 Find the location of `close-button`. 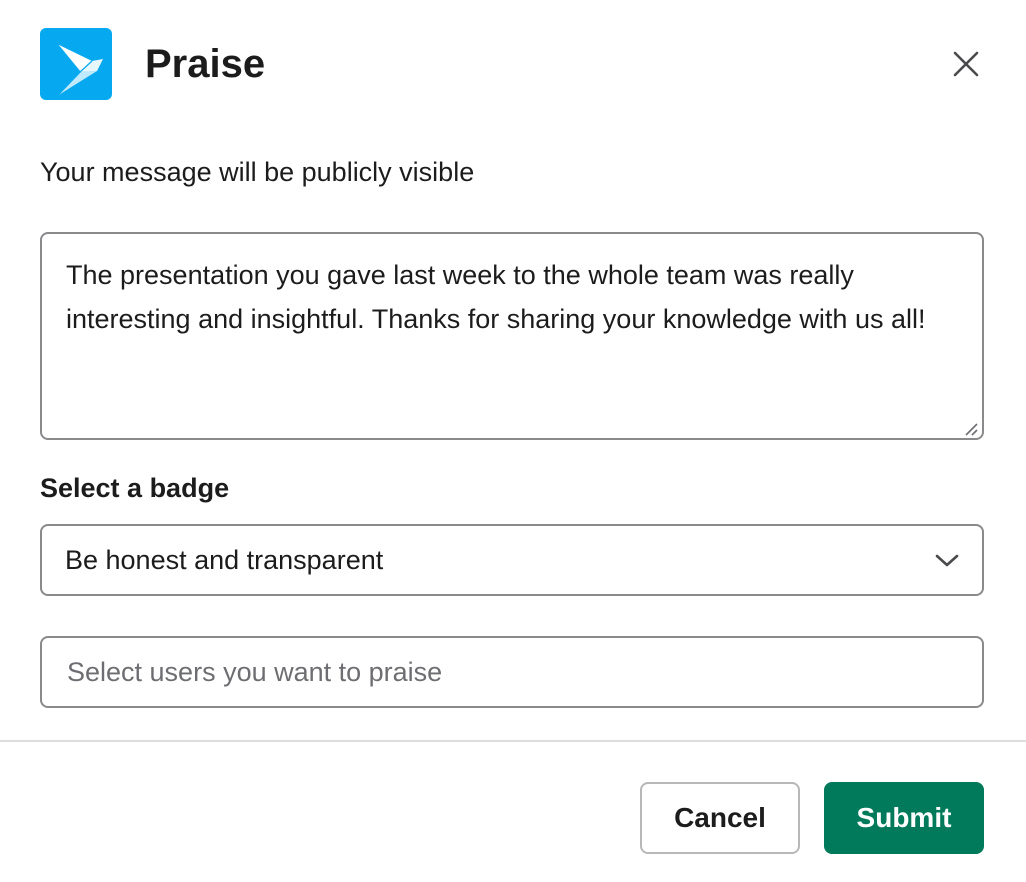

close-button is located at coordinates (966, 64).